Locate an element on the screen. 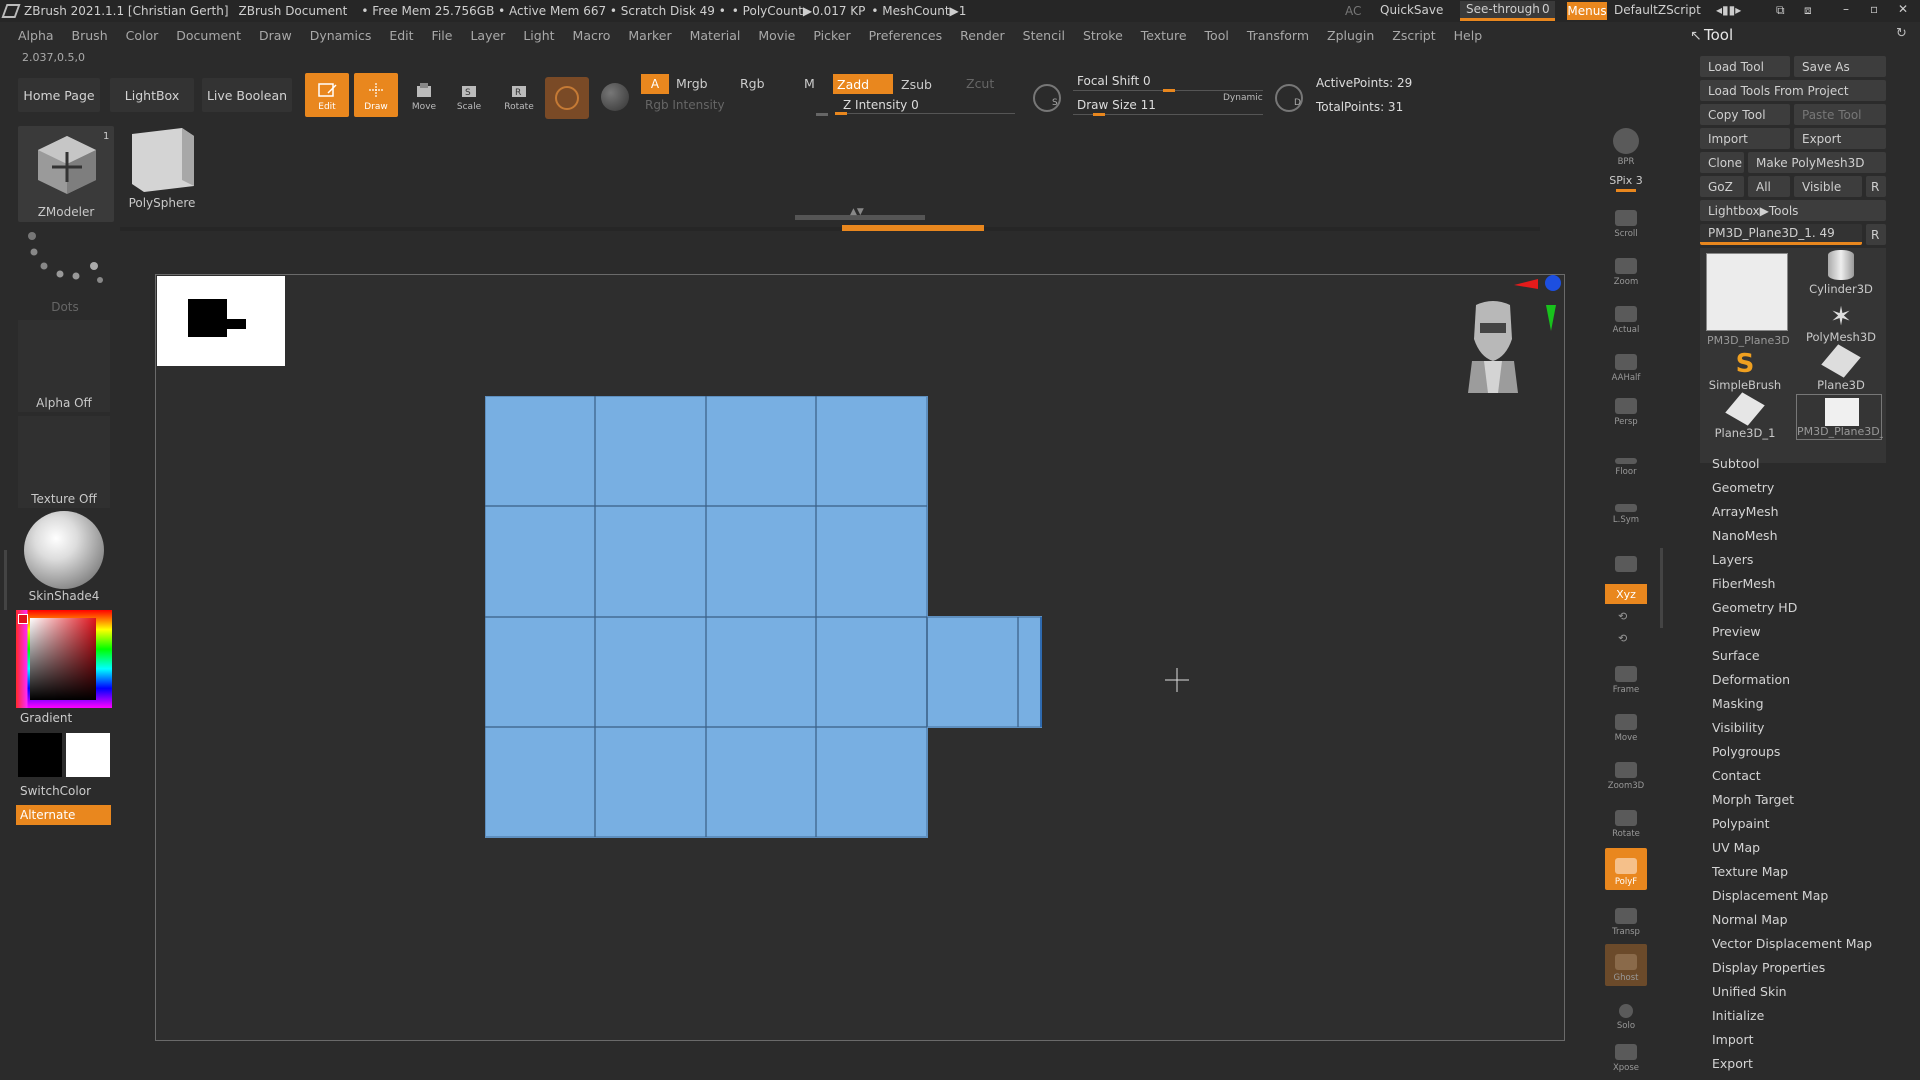  color-picker is located at coordinates (64, 659).